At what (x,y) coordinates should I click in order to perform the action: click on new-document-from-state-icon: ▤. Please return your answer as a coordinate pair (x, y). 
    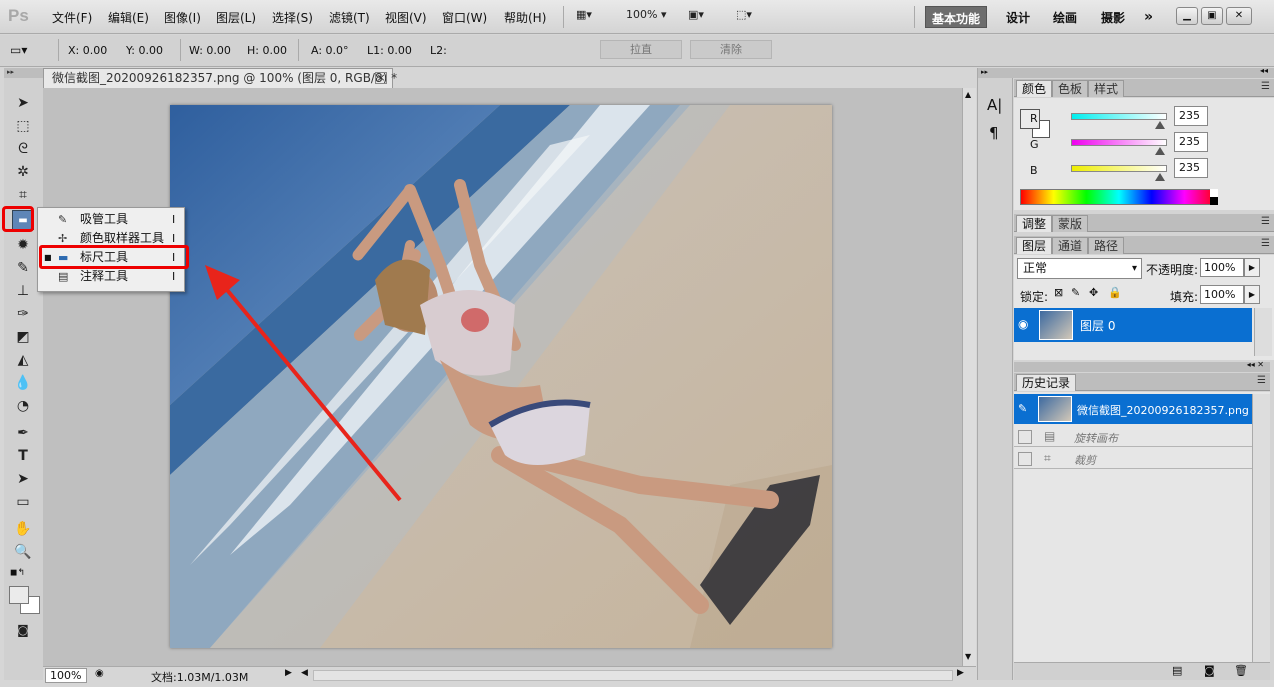
    Looking at the image, I should click on (1177, 670).